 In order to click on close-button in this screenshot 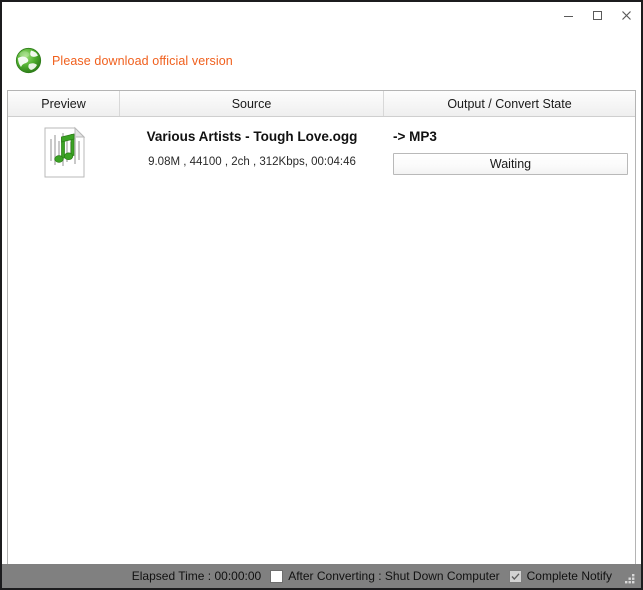, I will do `click(626, 15)`.